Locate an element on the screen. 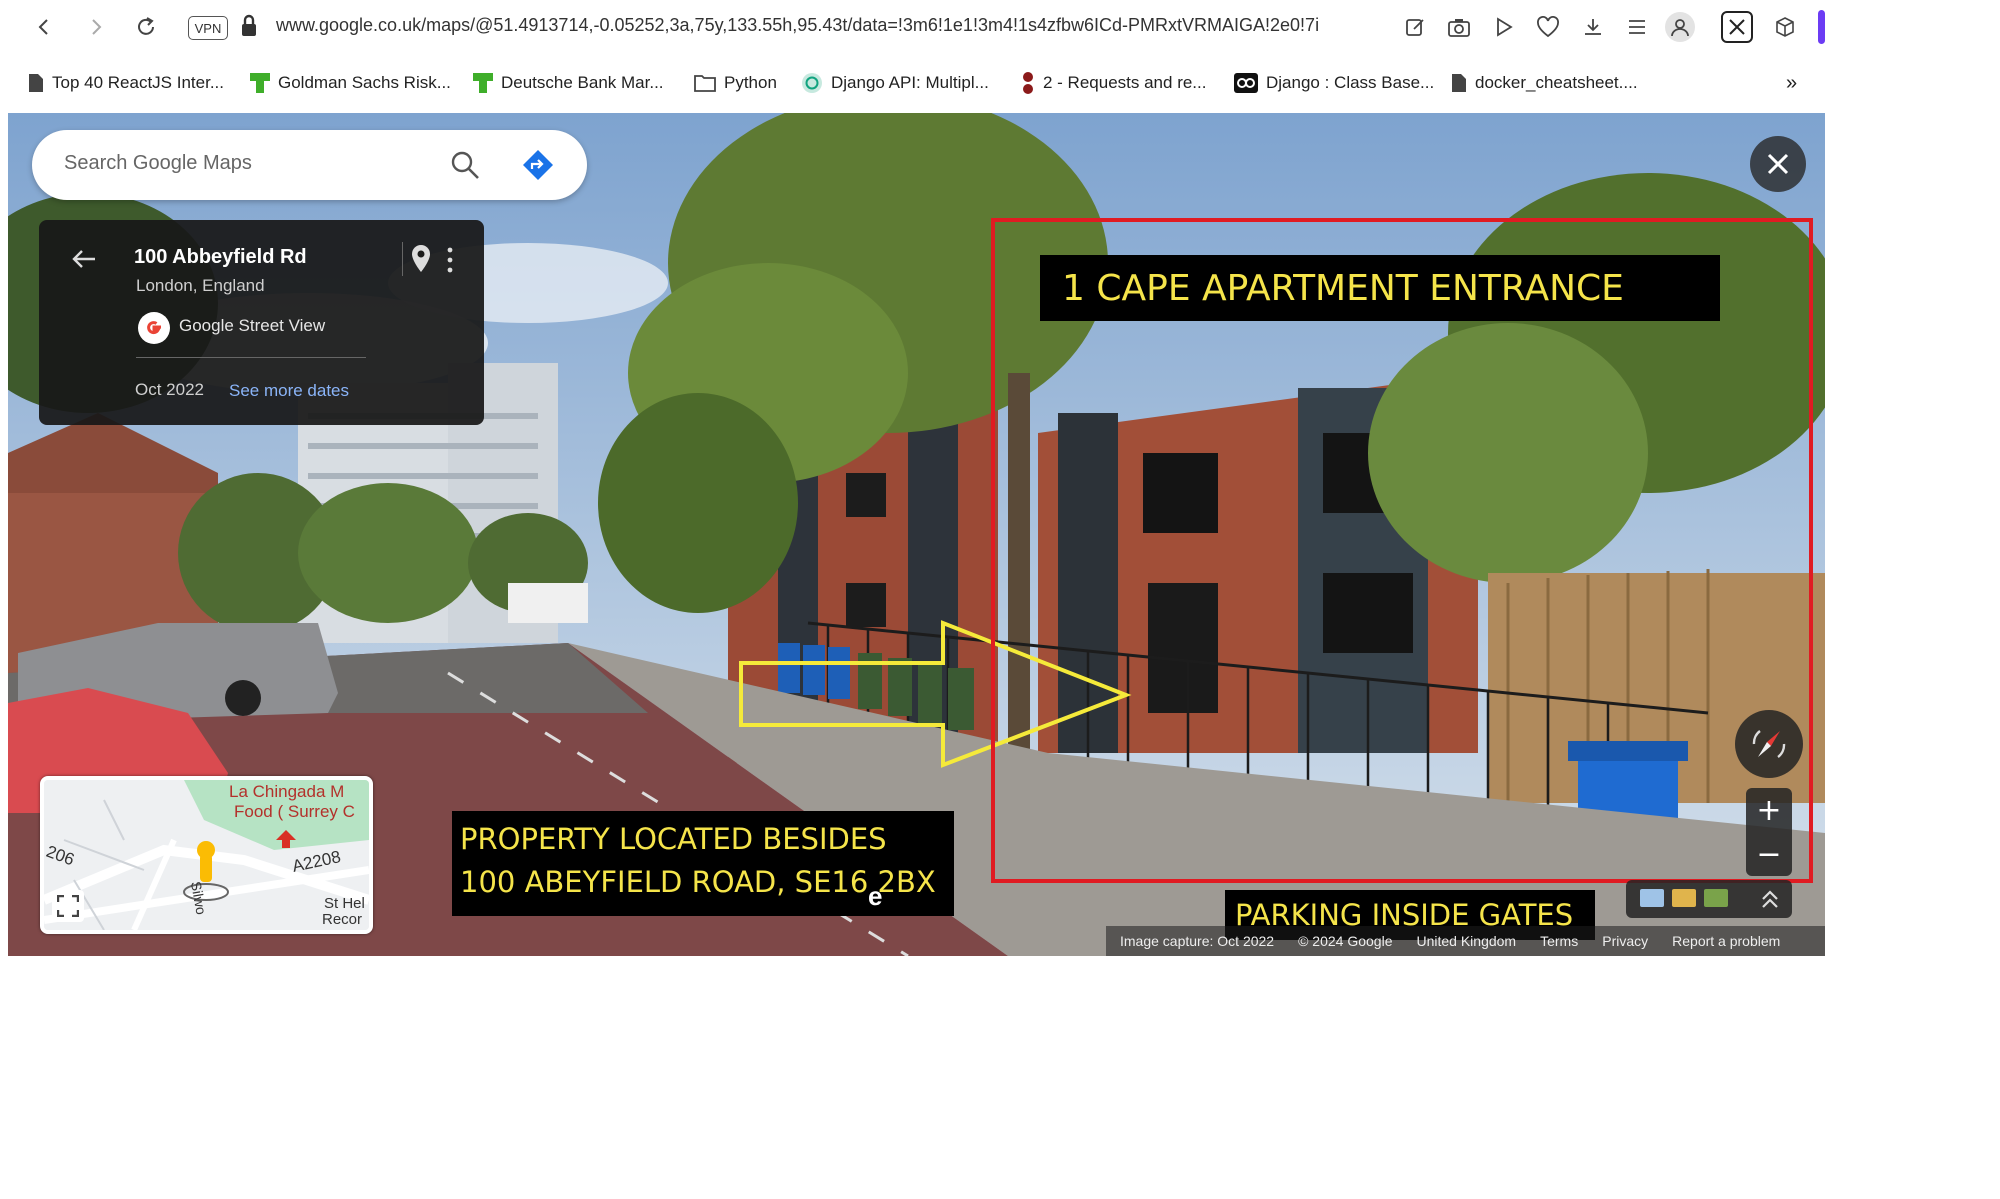  zoom-controls: + − is located at coordinates (1769, 832).